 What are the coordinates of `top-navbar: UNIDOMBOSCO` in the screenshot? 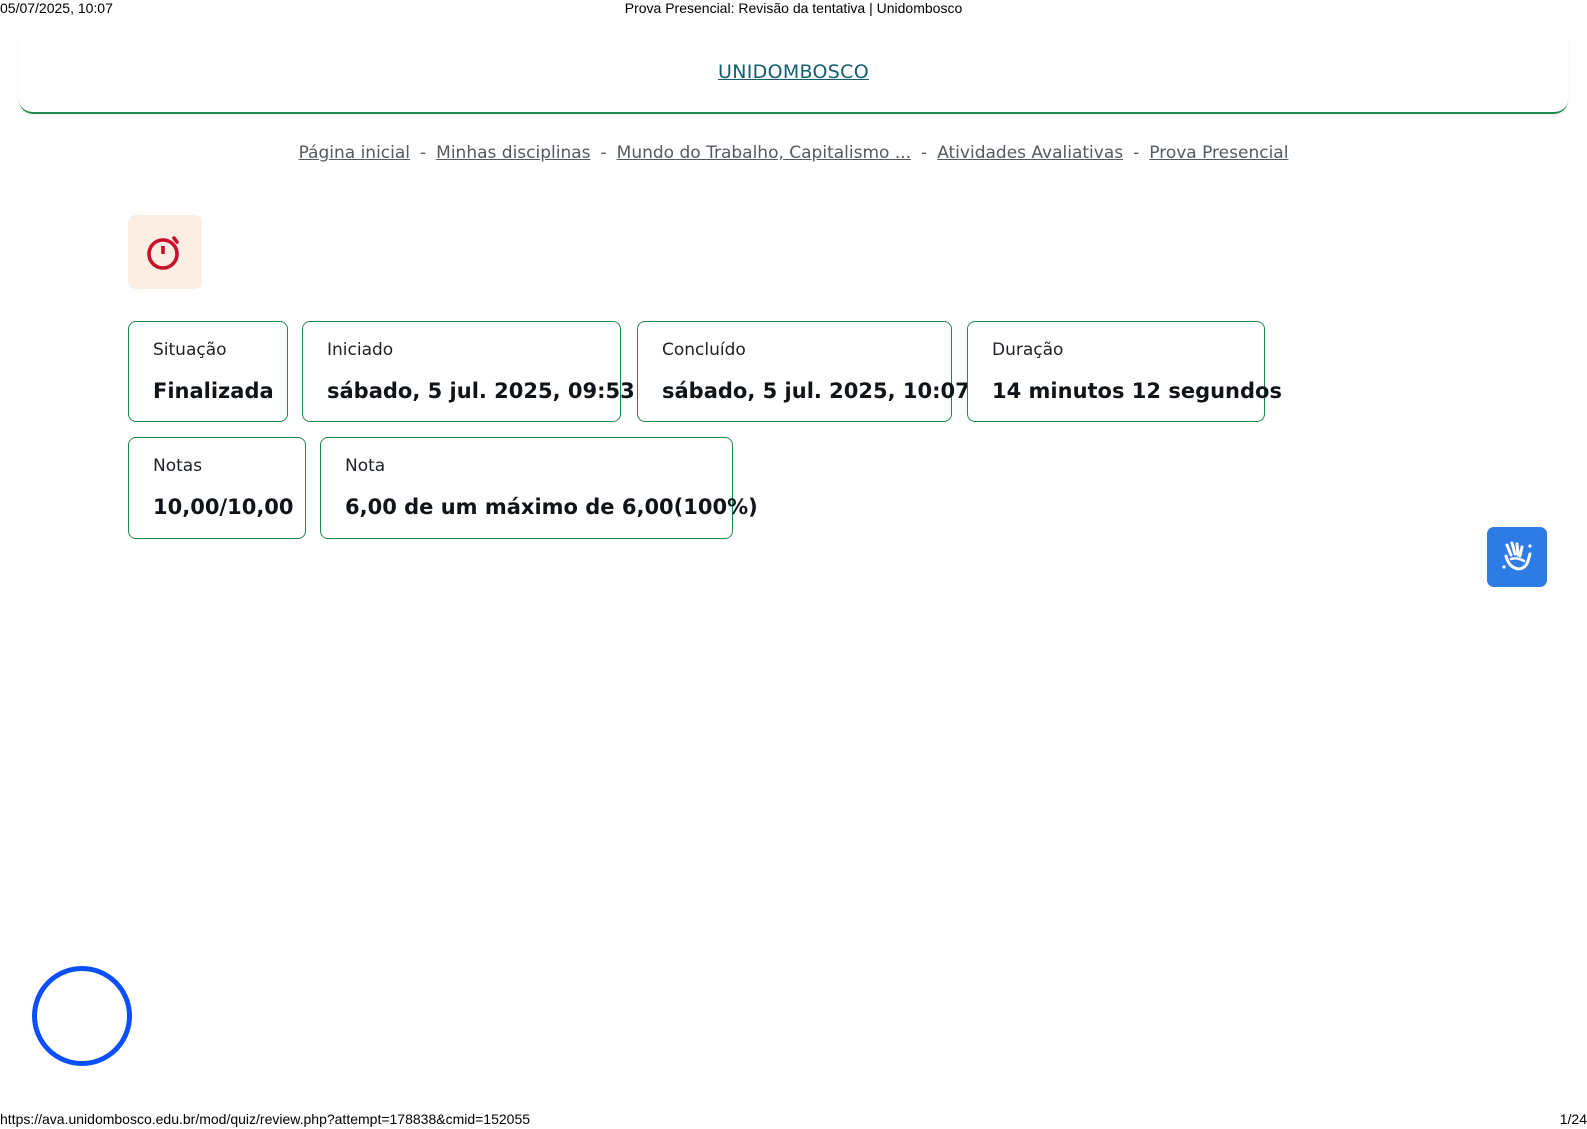 It's located at (793, 77).